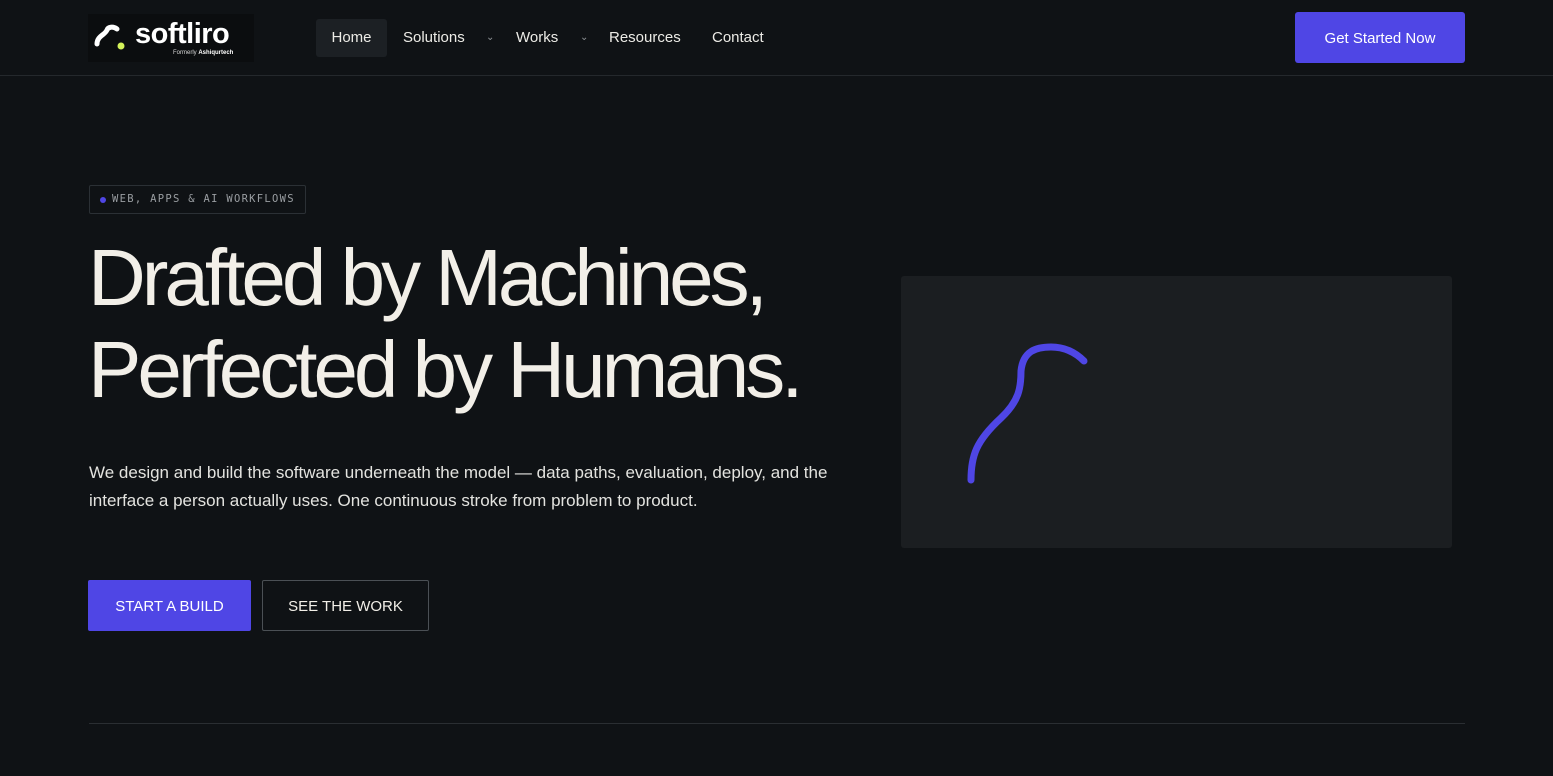 The width and height of the screenshot is (1553, 776). I want to click on nav-resources: Resources, so click(645, 38).